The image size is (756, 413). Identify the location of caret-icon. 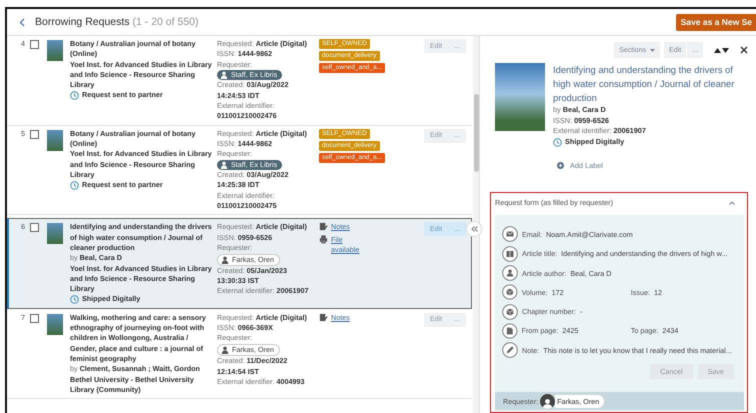
(653, 50).